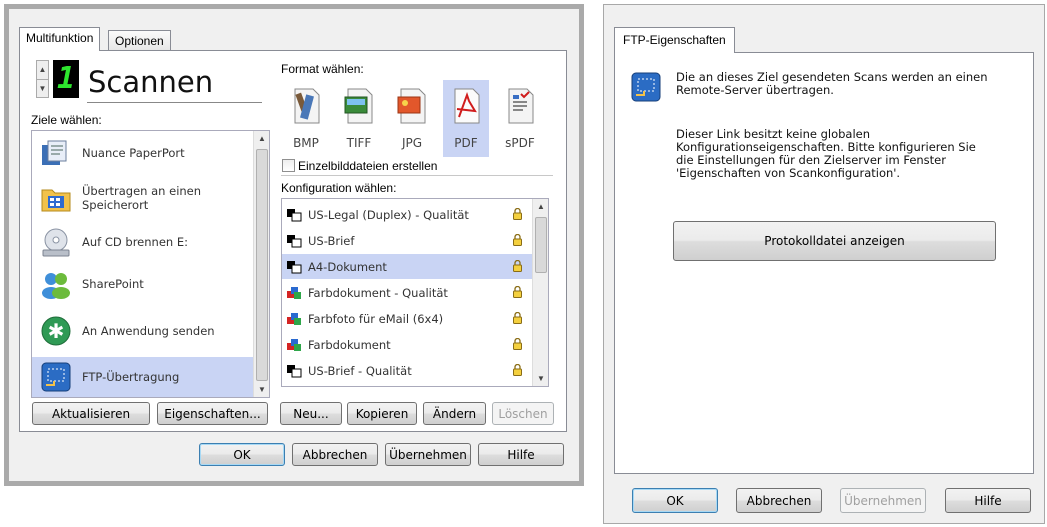 This screenshot has height=527, width=1047. Describe the element at coordinates (360, 370) in the screenshot. I see `list-item-label: US-Brief - Qualität` at that location.